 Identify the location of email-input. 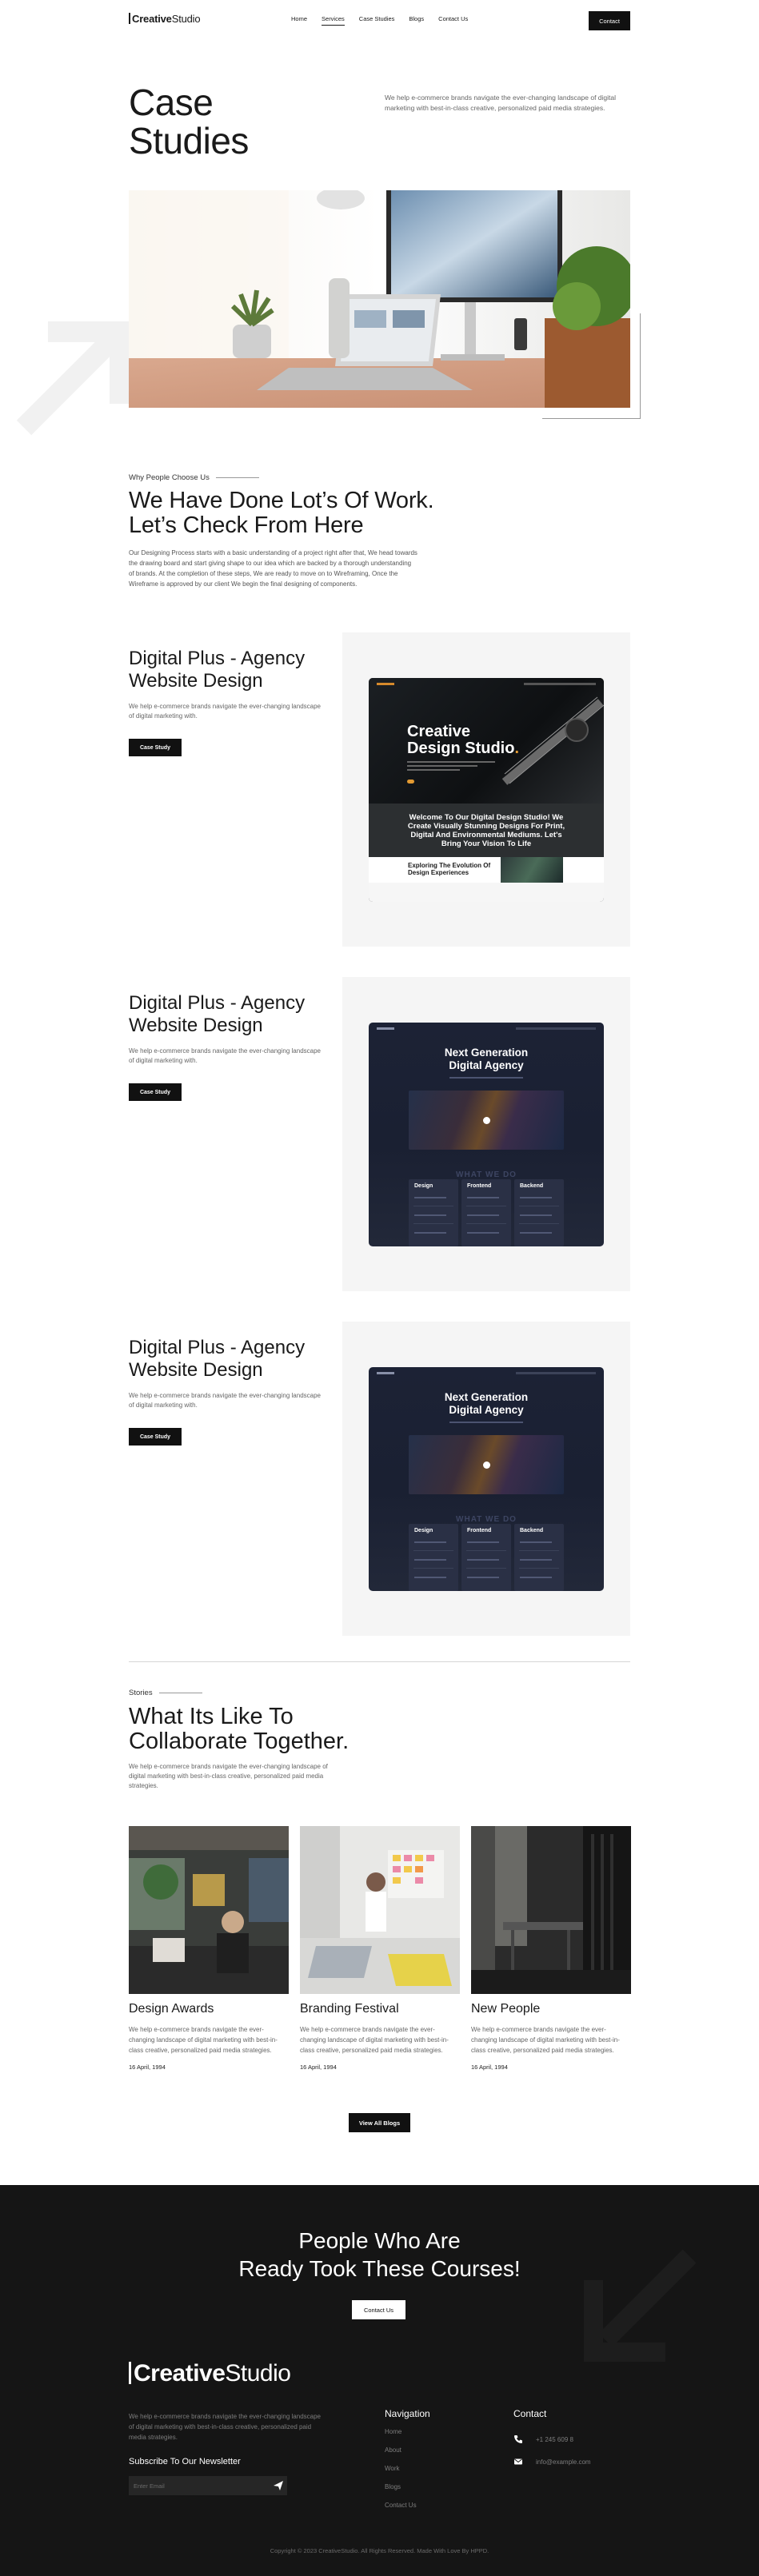
(197, 2485).